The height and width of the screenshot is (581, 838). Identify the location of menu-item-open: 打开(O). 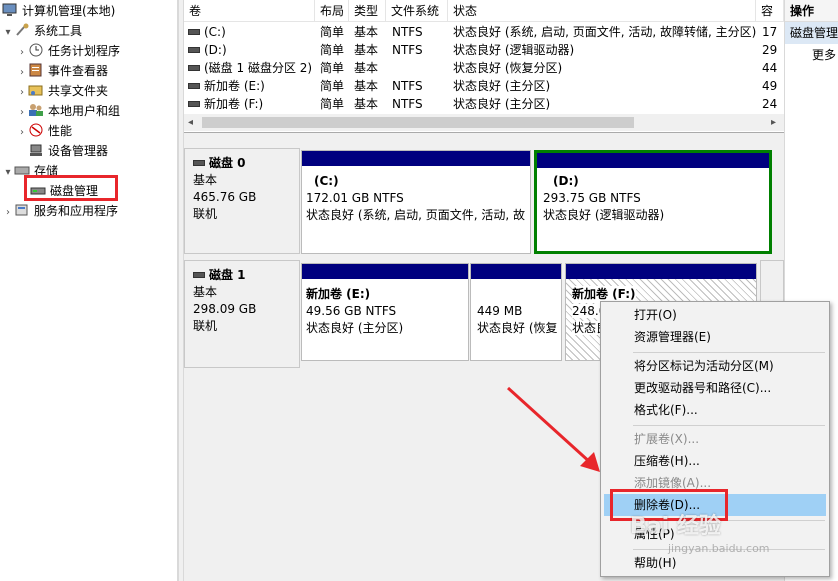
(715, 315).